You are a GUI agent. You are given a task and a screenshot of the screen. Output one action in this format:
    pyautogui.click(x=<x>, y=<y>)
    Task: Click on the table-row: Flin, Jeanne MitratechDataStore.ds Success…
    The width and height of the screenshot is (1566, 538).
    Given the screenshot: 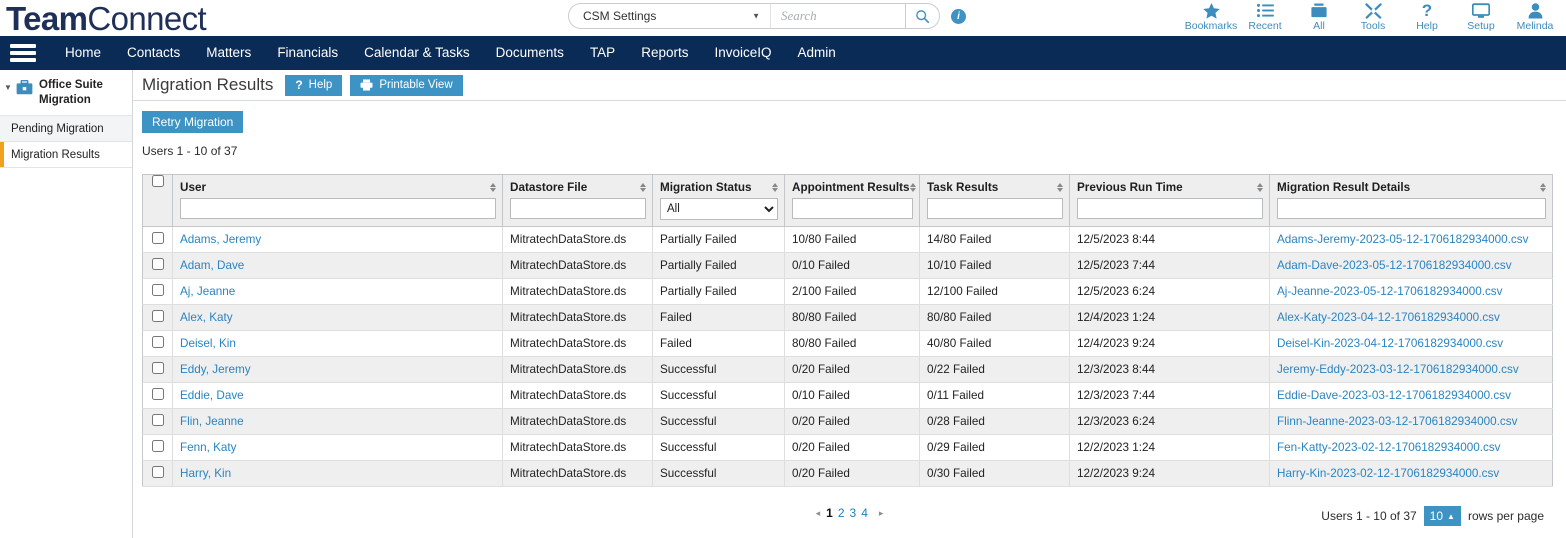 What is the action you would take?
    pyautogui.click(x=847, y=421)
    